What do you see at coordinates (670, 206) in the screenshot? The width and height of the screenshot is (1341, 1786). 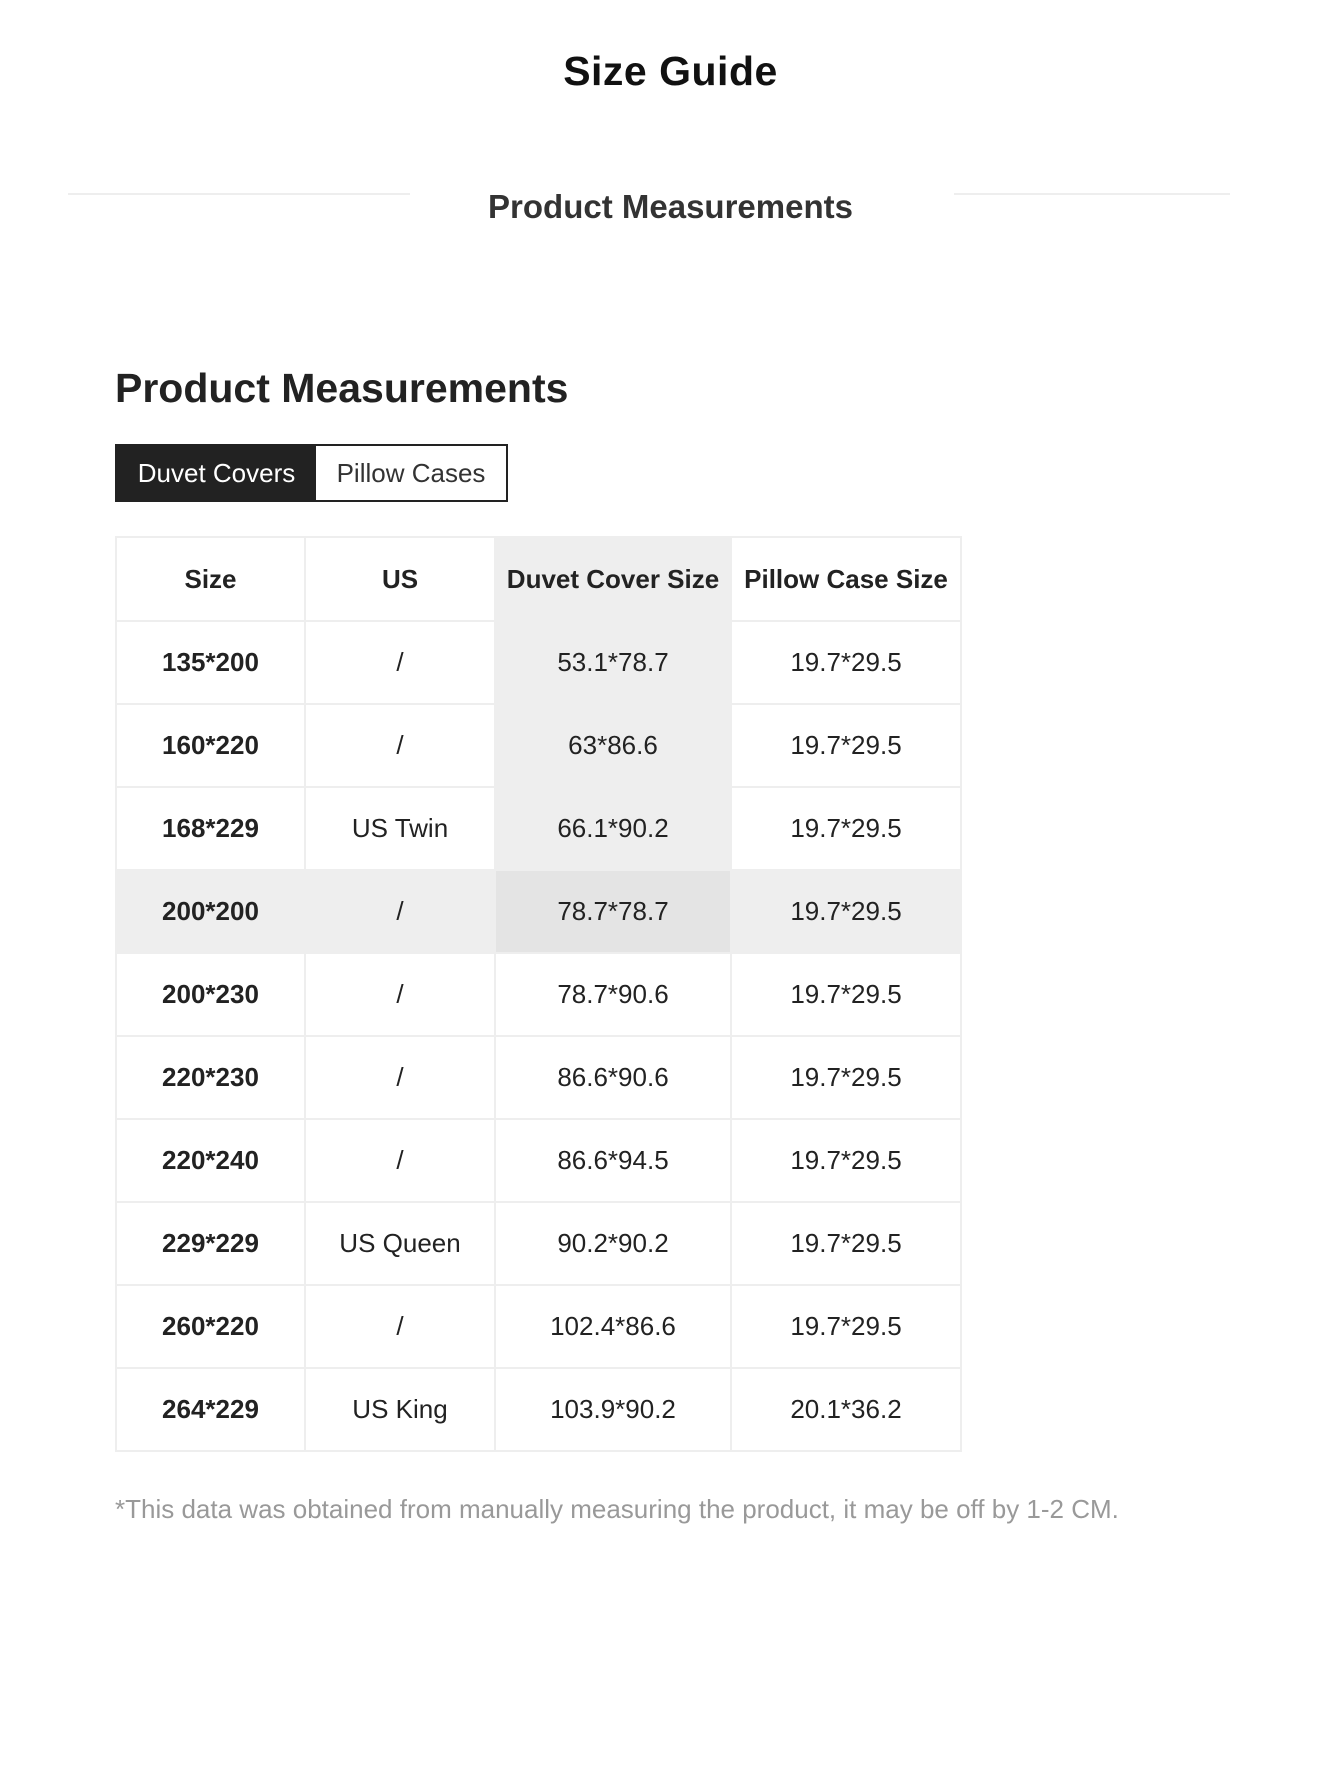 I see `section-subtitle: Product Measurements` at bounding box center [670, 206].